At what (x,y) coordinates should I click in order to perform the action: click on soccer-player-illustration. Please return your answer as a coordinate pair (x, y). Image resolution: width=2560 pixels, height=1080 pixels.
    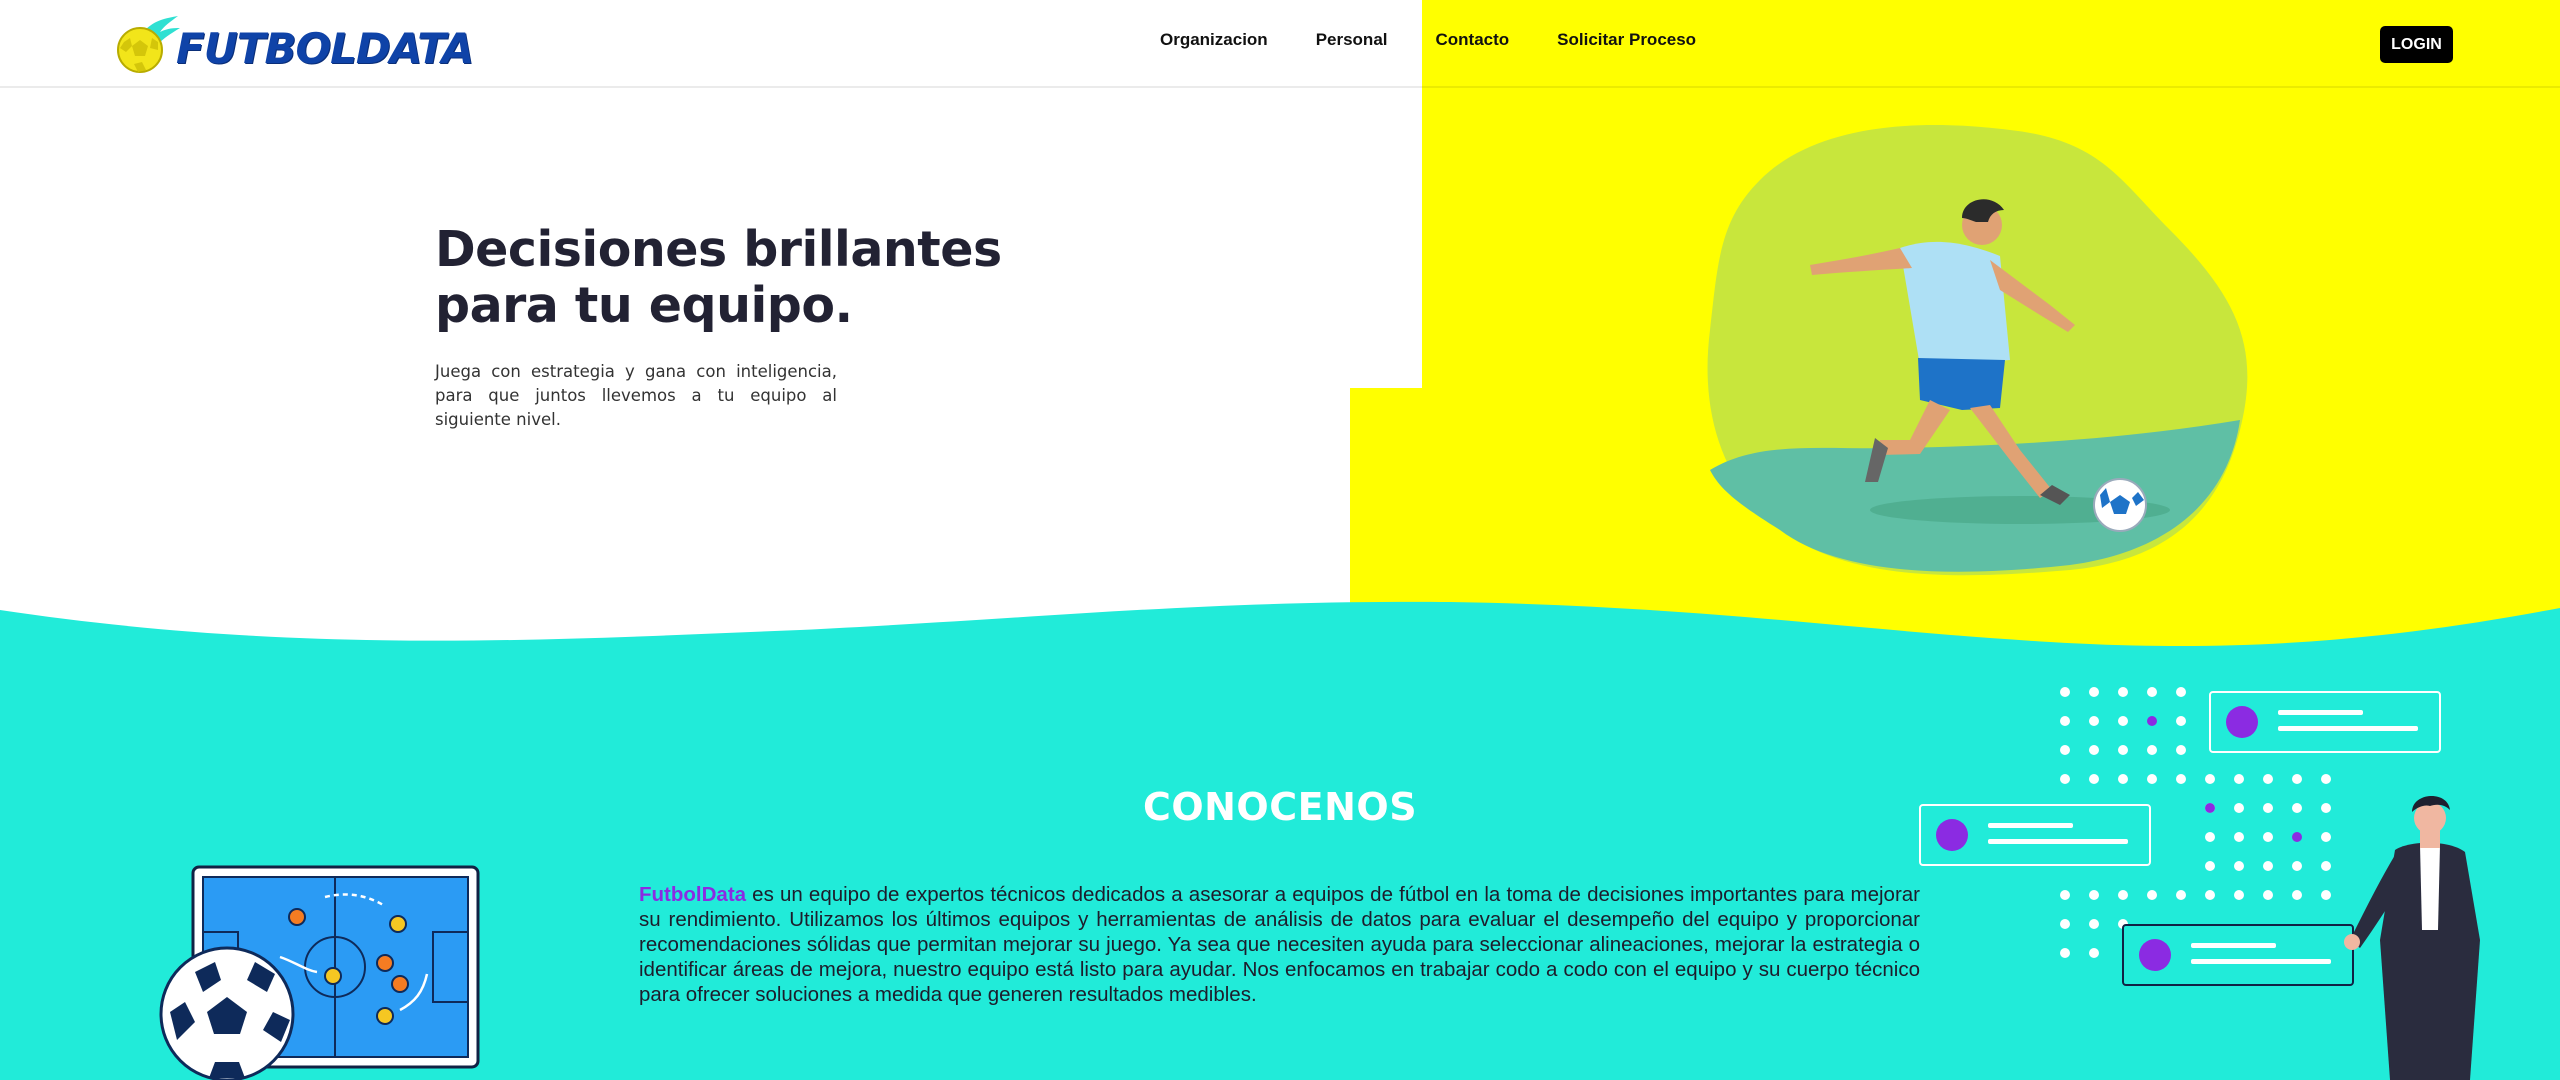
    Looking at the image, I should click on (1977, 350).